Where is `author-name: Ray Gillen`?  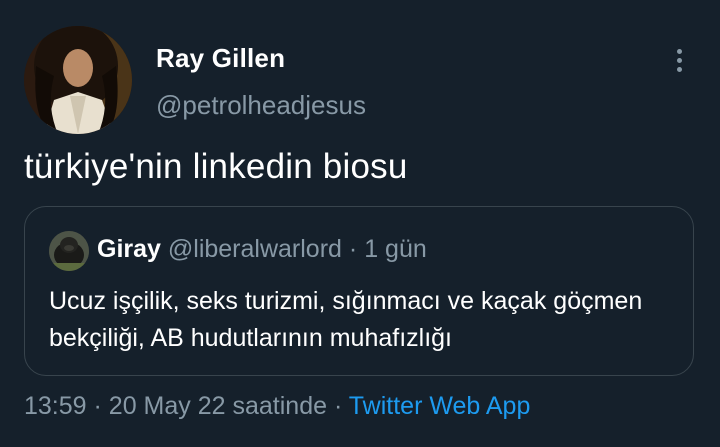
author-name: Ray Gillen is located at coordinates (220, 58).